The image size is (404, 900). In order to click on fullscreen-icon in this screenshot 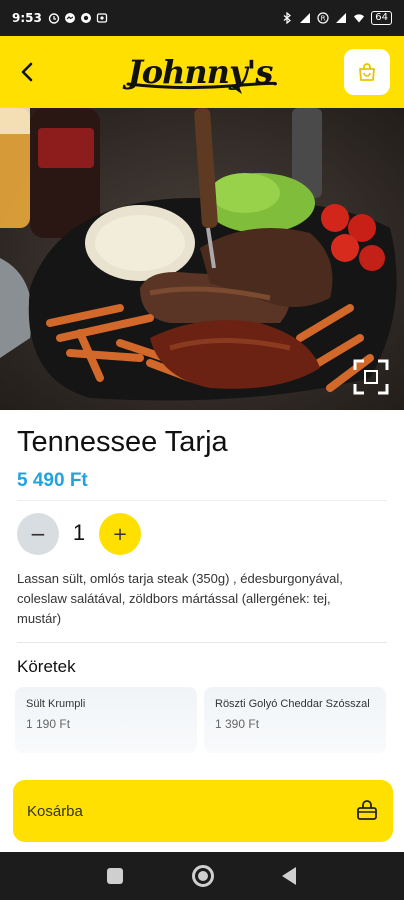, I will do `click(371, 377)`.